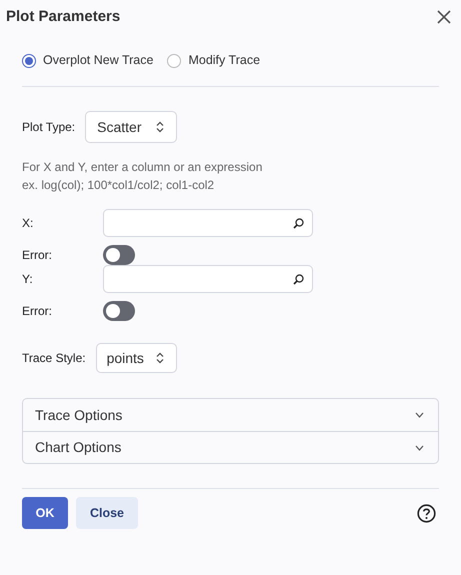 The width and height of the screenshot is (461, 575). I want to click on field-label: Plot Type:, so click(49, 127).